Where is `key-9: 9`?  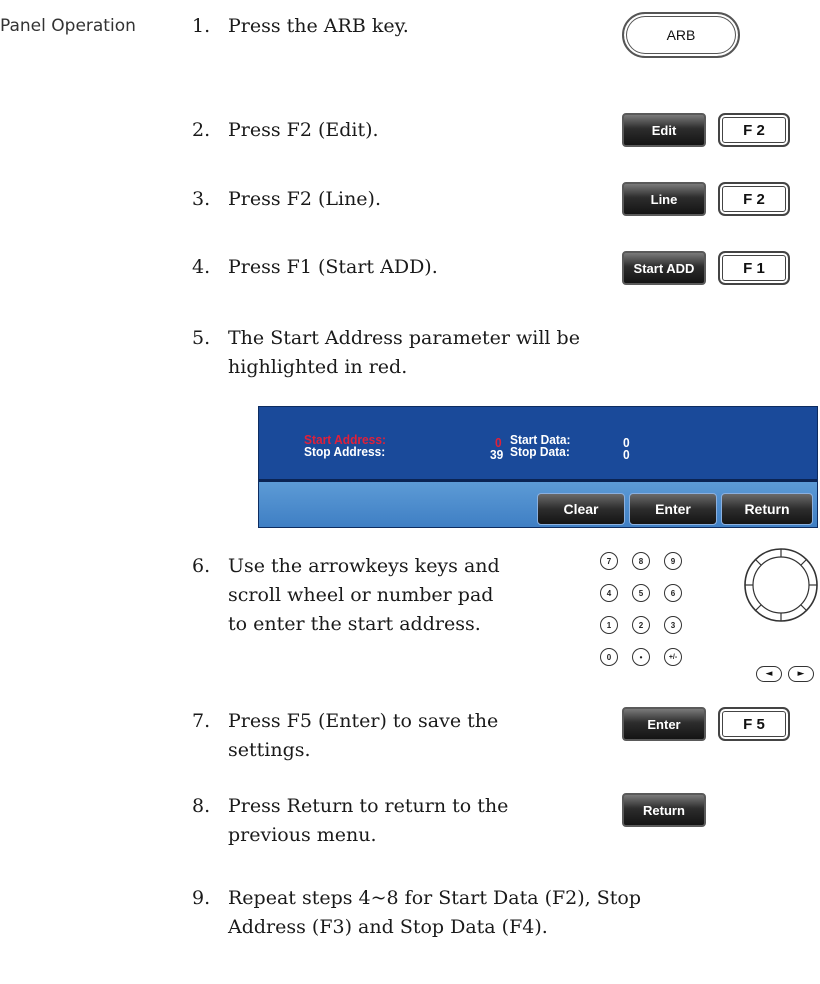
key-9: 9 is located at coordinates (673, 561).